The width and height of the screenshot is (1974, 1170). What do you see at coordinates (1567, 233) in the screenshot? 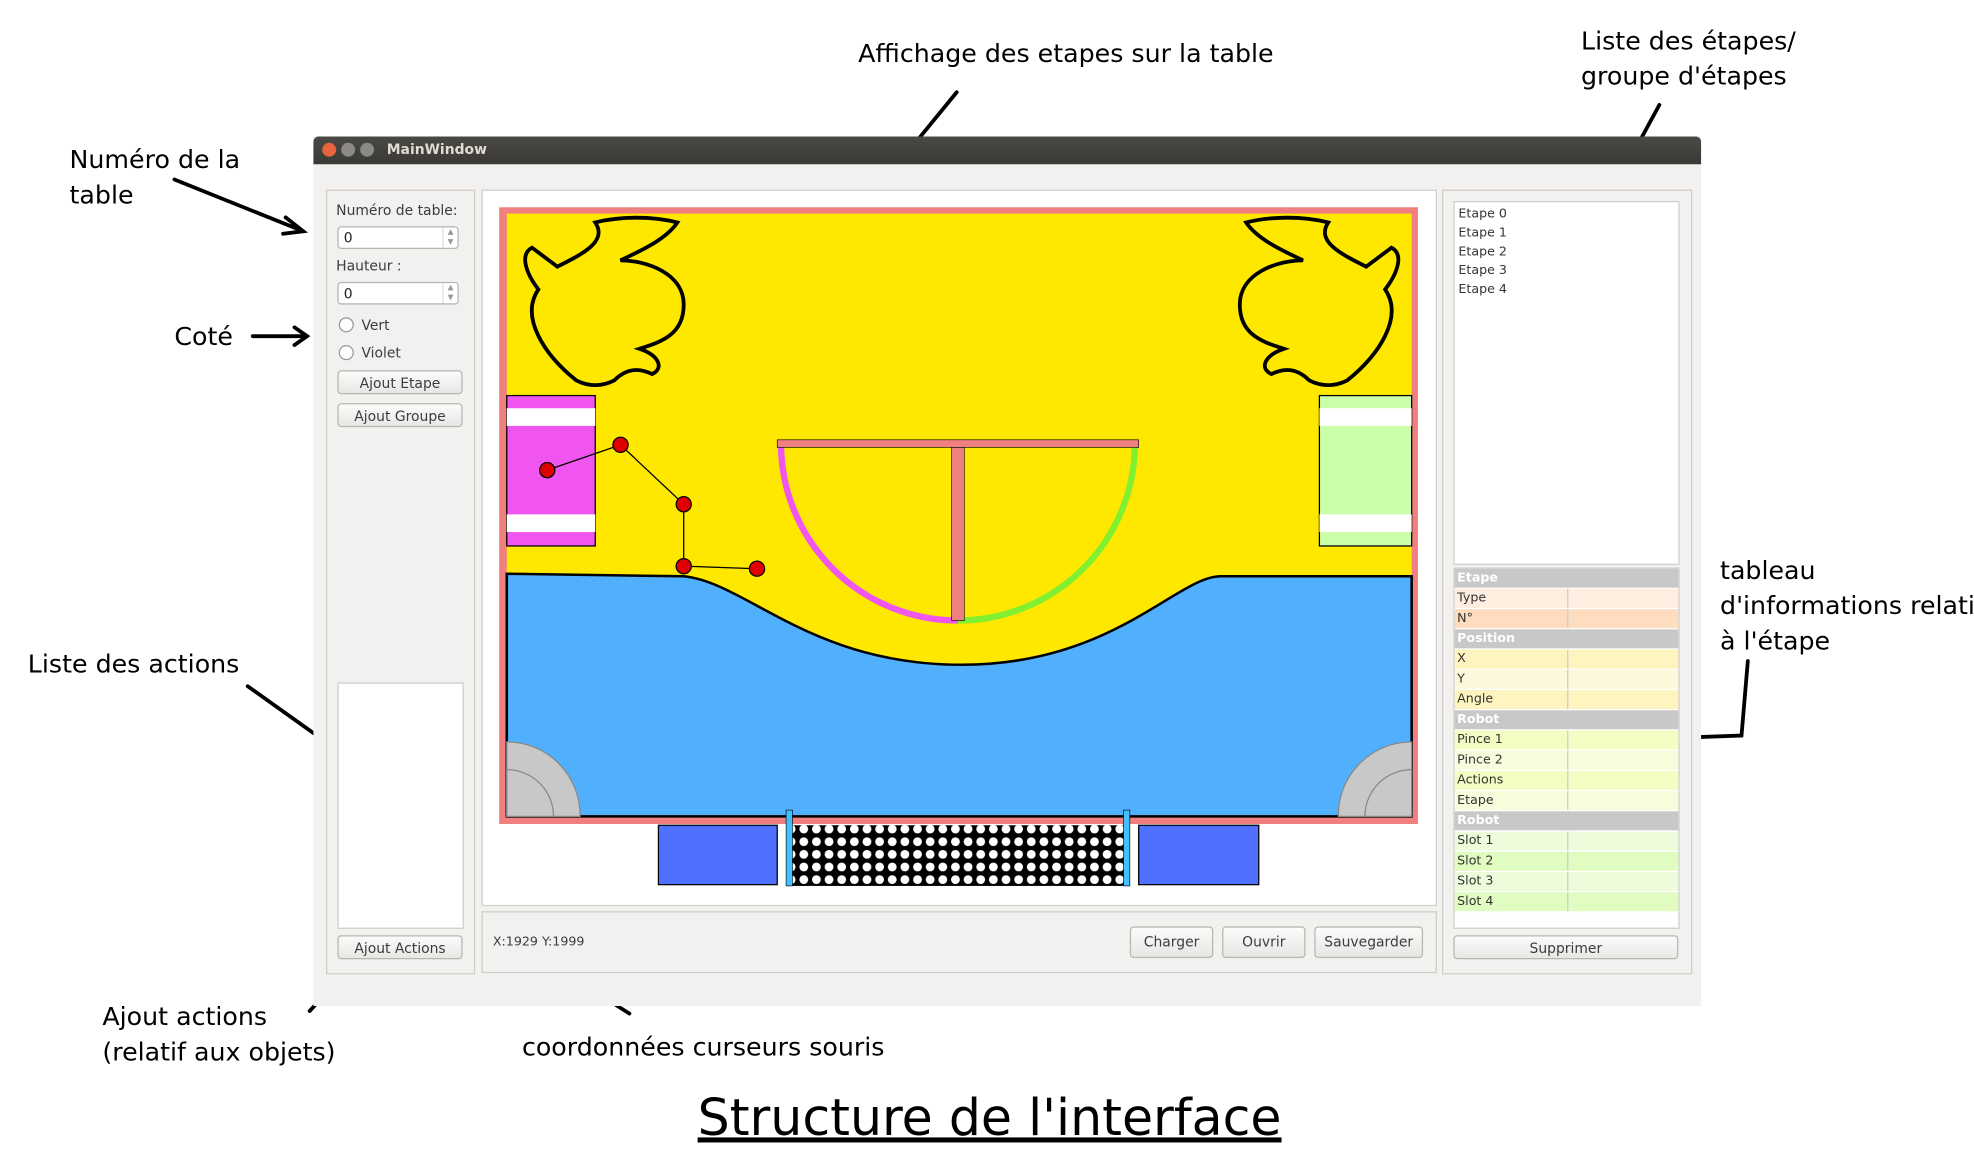
I see `step-list-item: Etape 1` at bounding box center [1567, 233].